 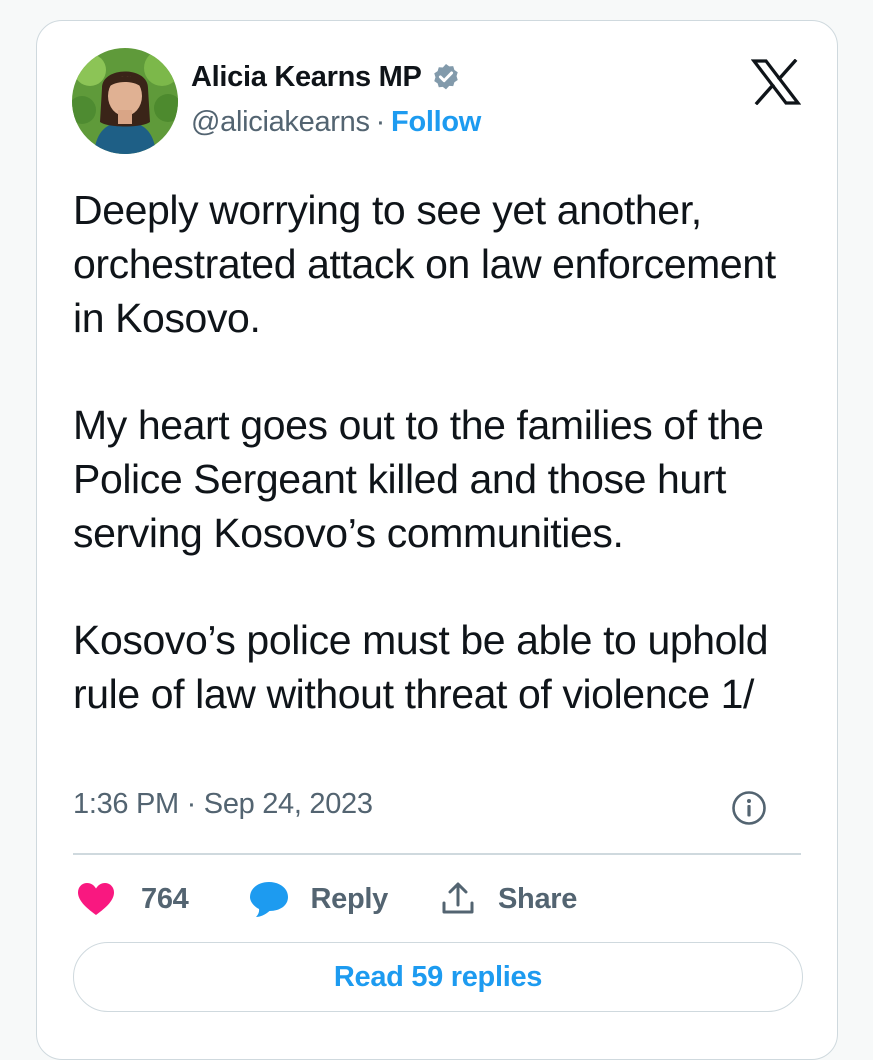 What do you see at coordinates (537, 898) in the screenshot?
I see `share-label: Share` at bounding box center [537, 898].